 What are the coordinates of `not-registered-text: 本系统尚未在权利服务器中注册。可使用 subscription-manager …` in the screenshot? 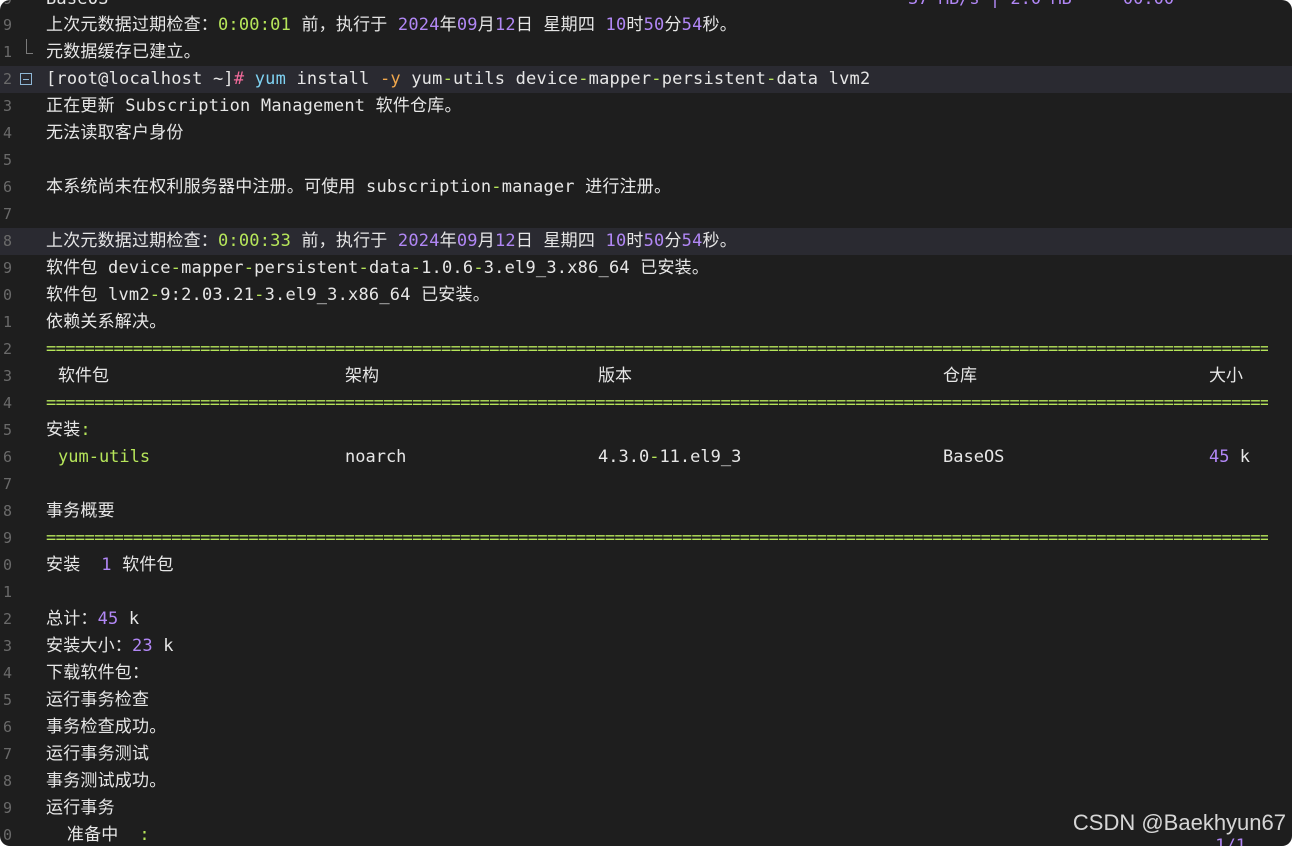 It's located at (359, 187).